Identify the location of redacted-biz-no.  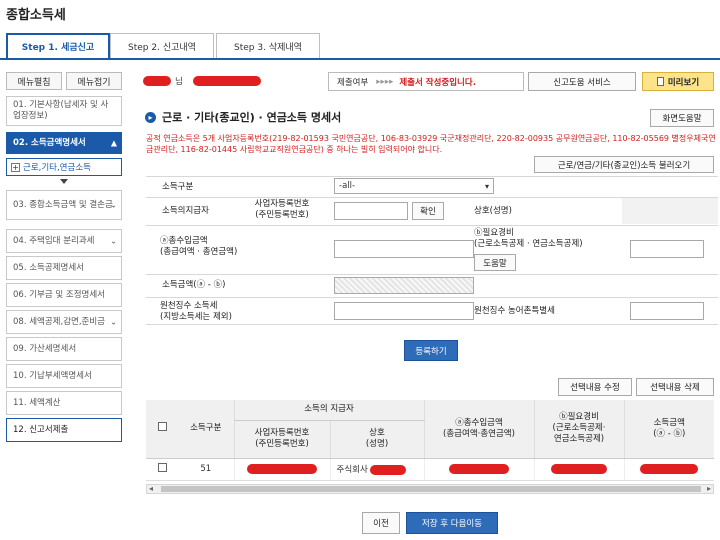
(282, 469).